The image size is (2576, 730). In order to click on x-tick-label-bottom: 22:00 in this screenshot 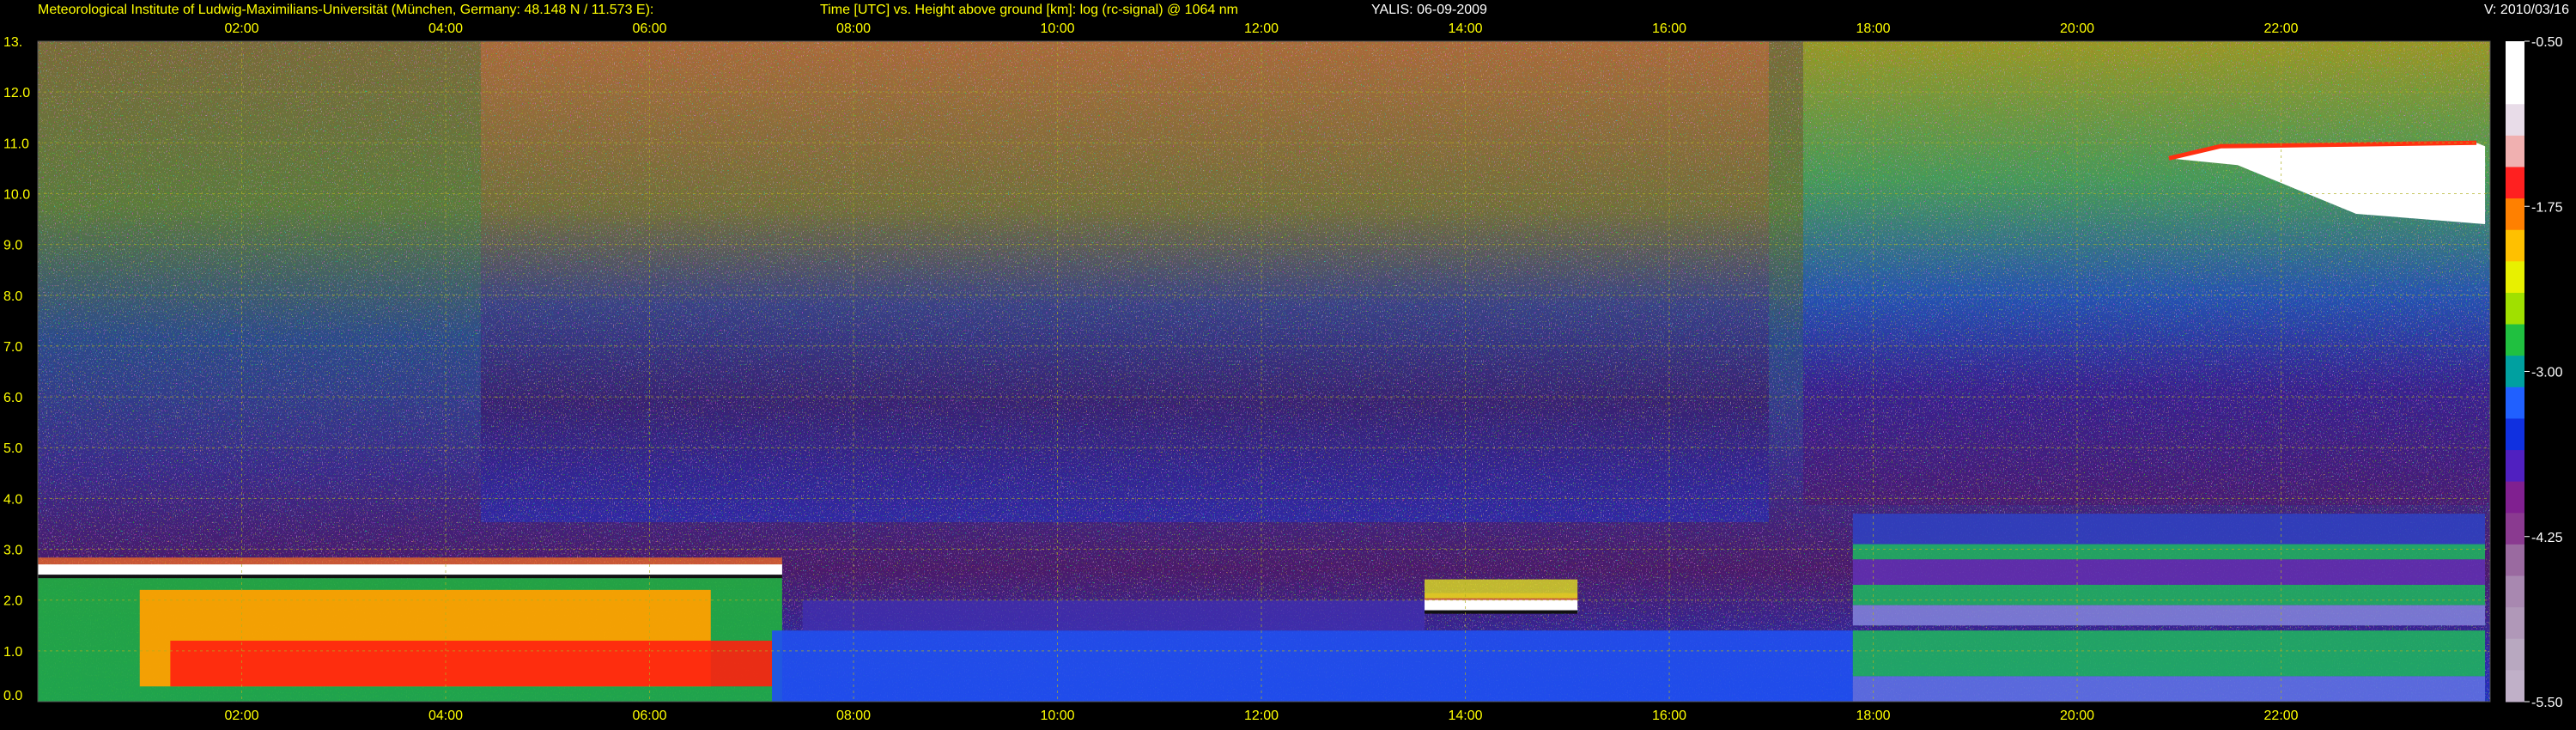, I will do `click(2281, 716)`.